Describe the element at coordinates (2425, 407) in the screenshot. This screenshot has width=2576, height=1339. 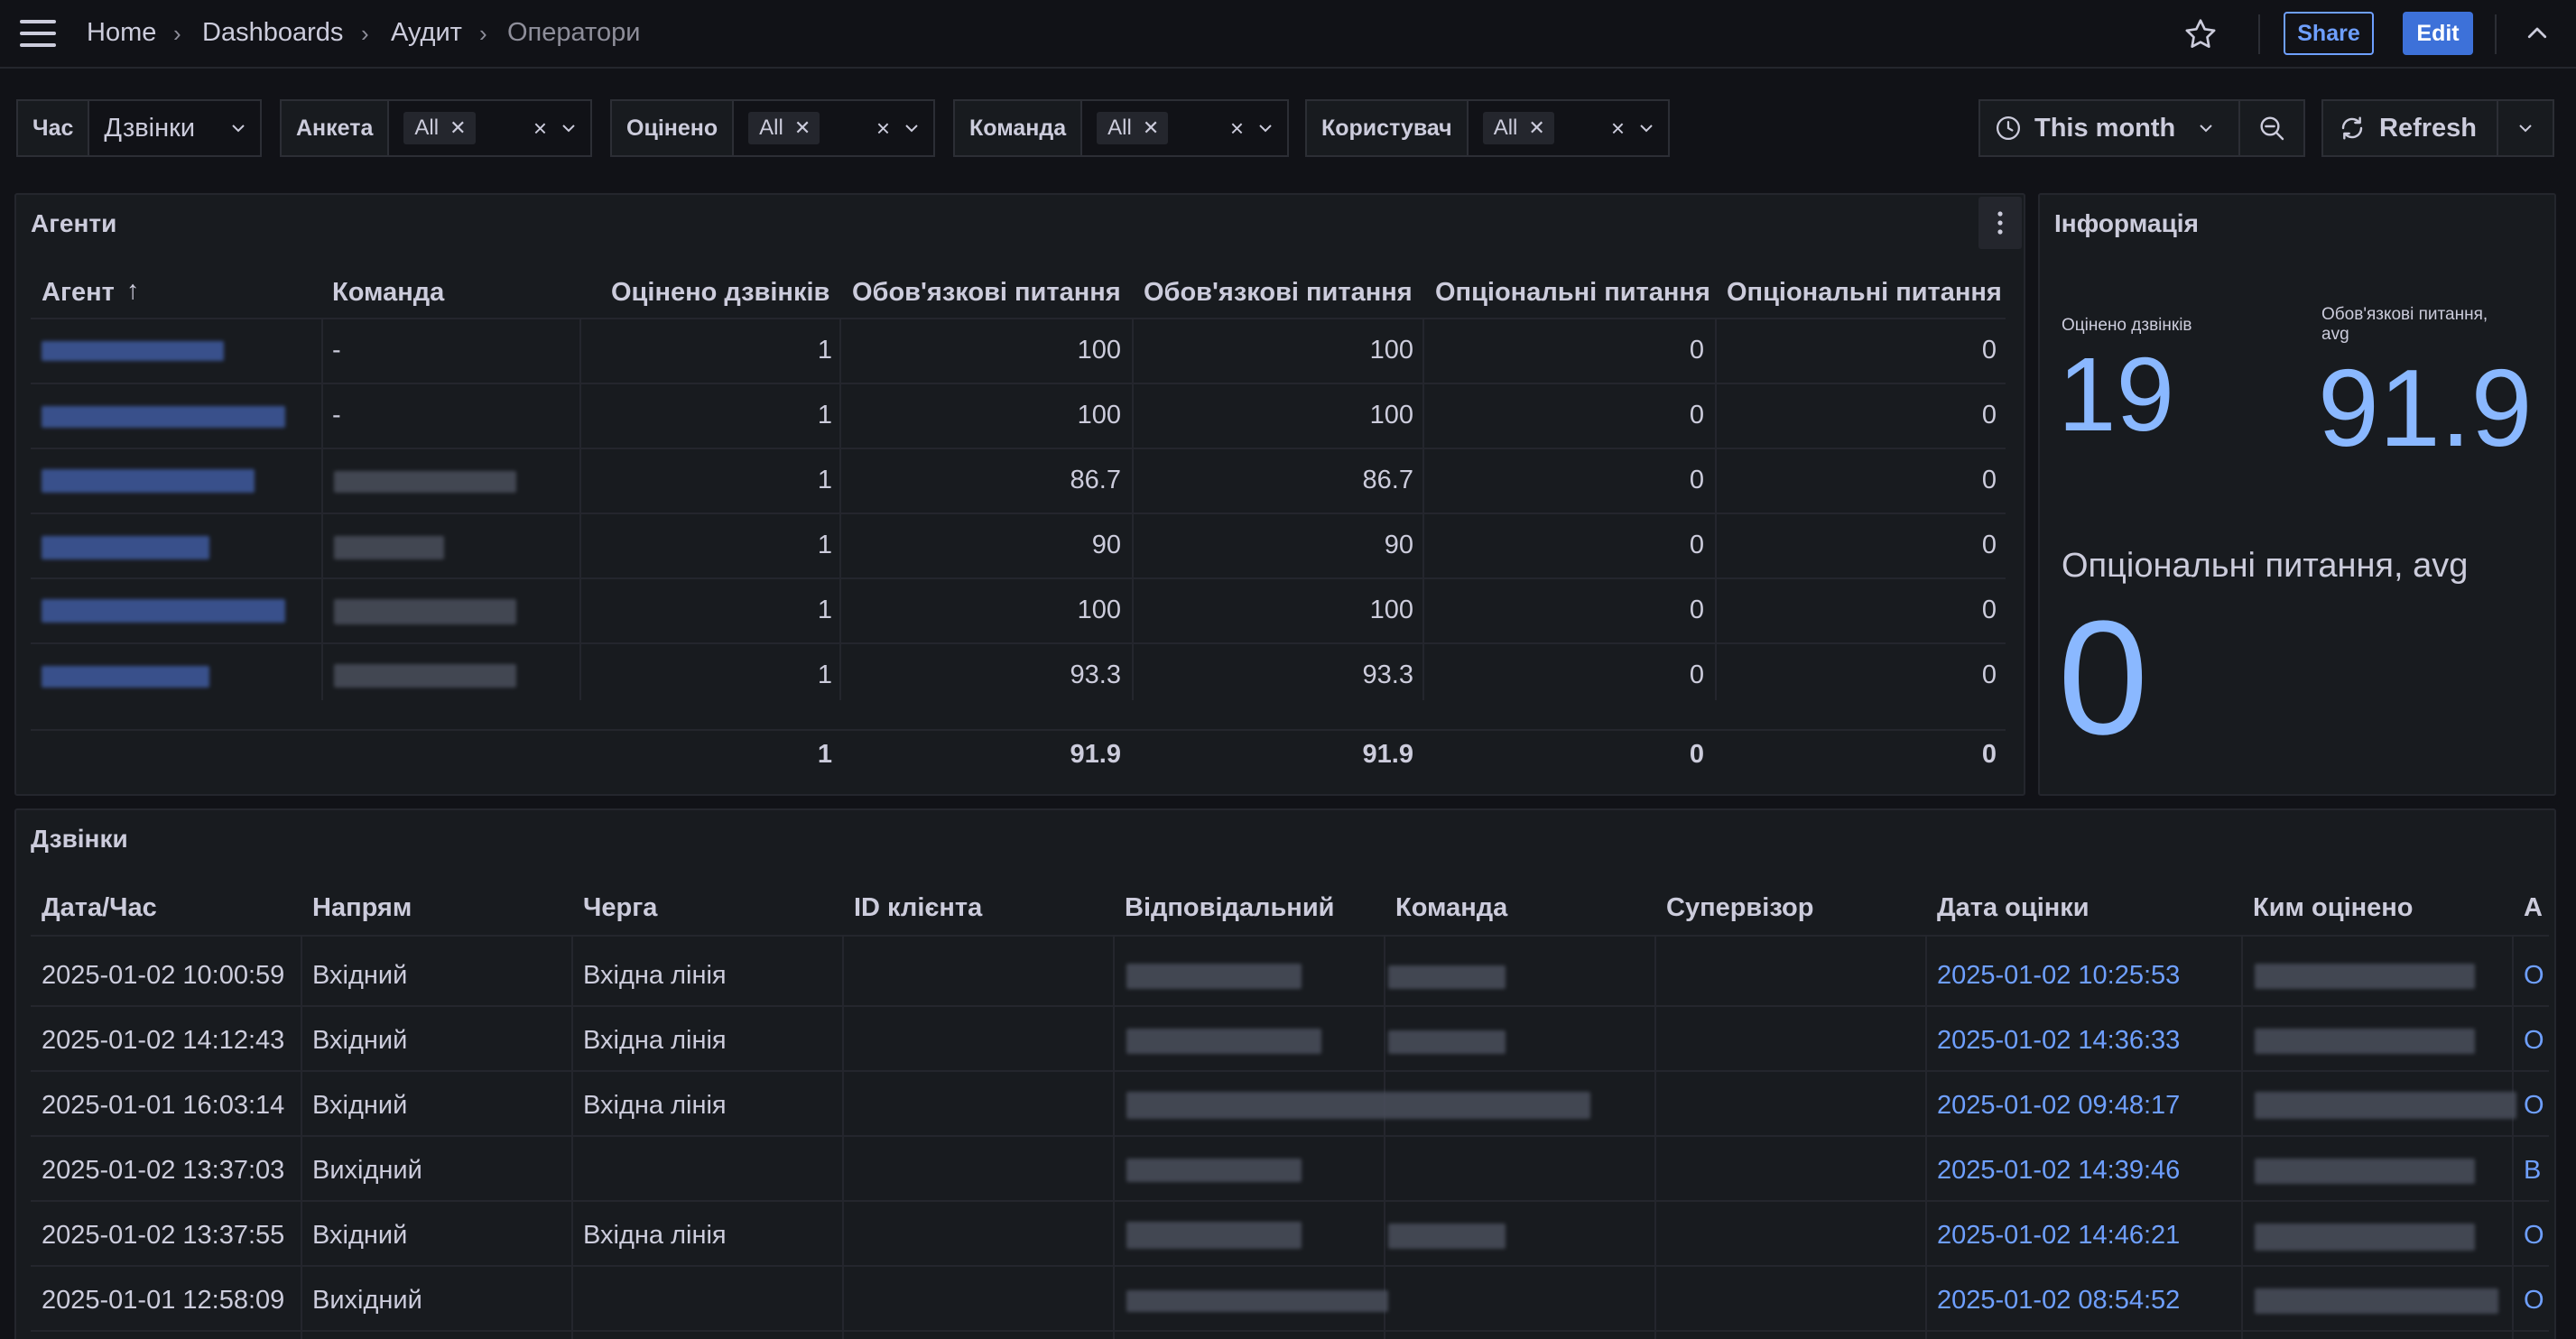
I see `stat-value: 91.9` at that location.